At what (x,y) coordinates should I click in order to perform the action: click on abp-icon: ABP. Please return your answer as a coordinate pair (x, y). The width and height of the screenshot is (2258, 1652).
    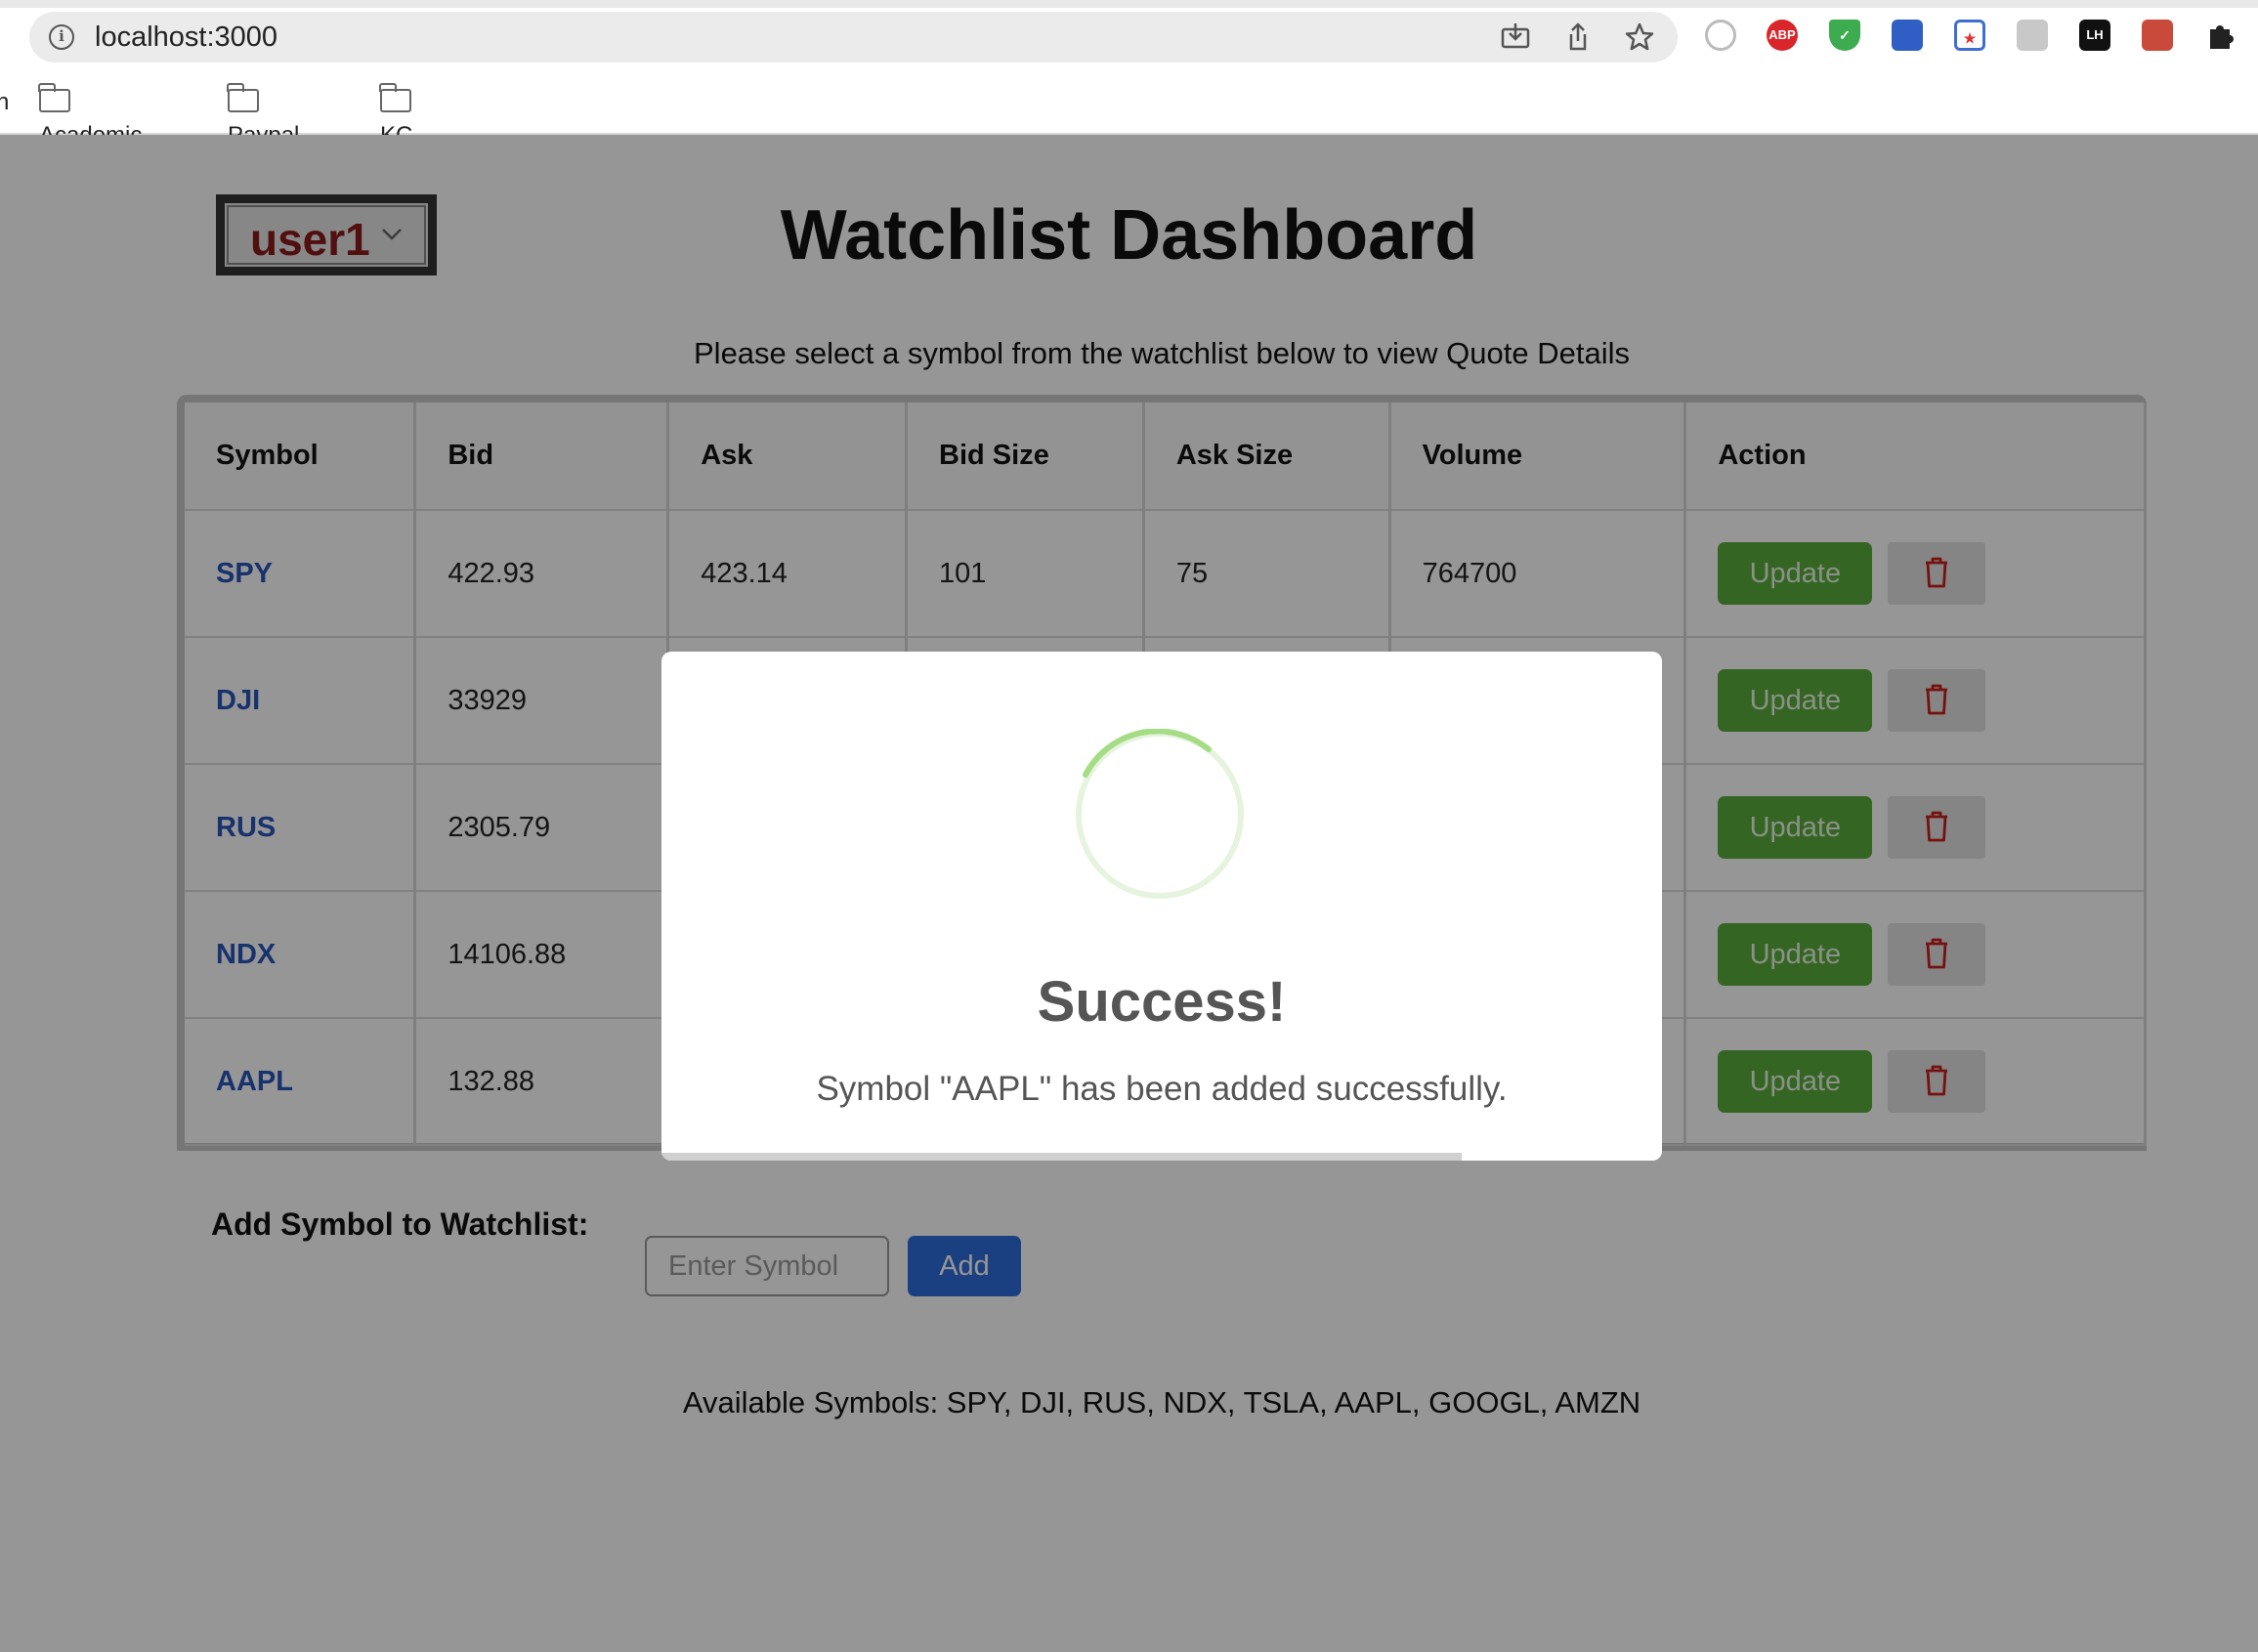
    Looking at the image, I should click on (1782, 35).